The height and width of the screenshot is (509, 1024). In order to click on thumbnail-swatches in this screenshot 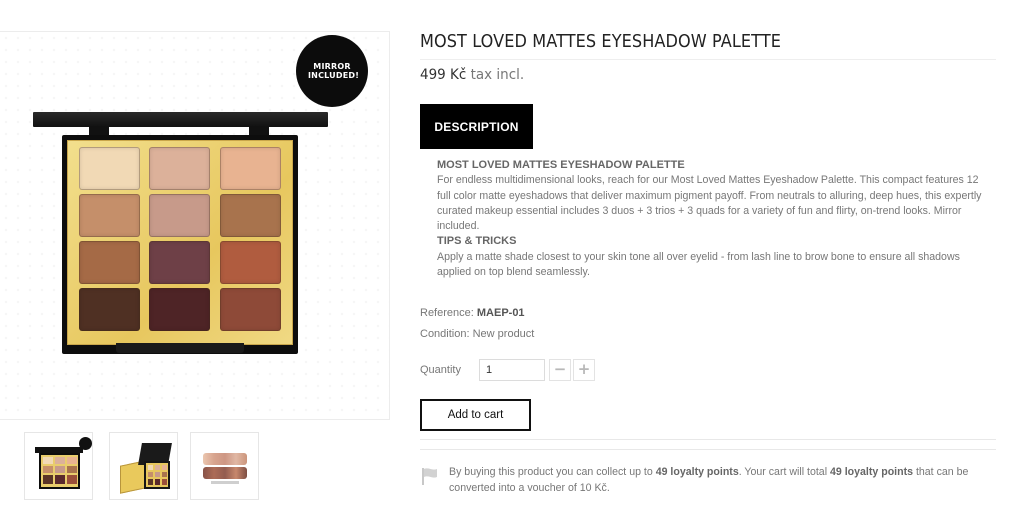, I will do `click(224, 466)`.